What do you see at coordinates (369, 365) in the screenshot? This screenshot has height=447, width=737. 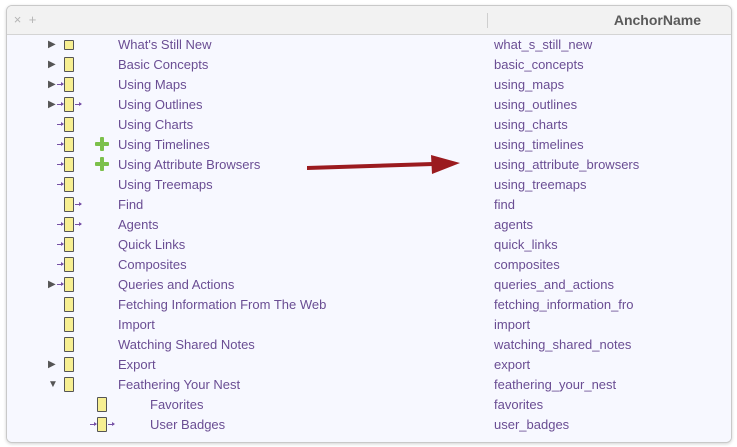 I see `list-item: ▶ Export export` at bounding box center [369, 365].